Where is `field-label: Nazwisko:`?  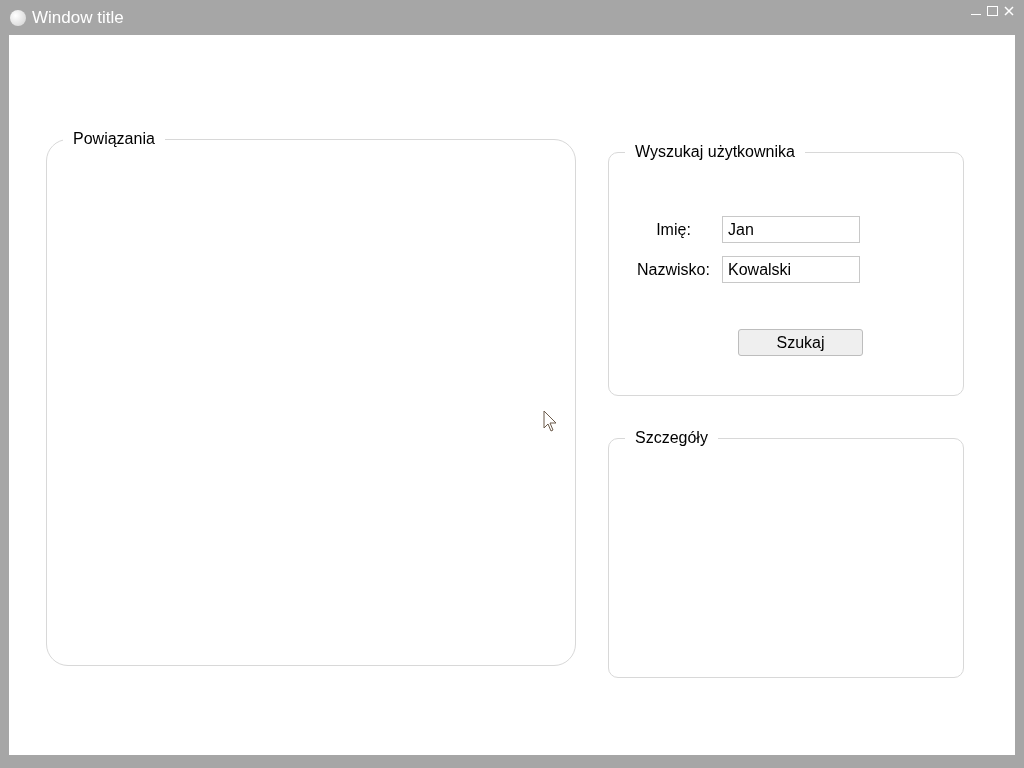 field-label: Nazwisko: is located at coordinates (673, 269).